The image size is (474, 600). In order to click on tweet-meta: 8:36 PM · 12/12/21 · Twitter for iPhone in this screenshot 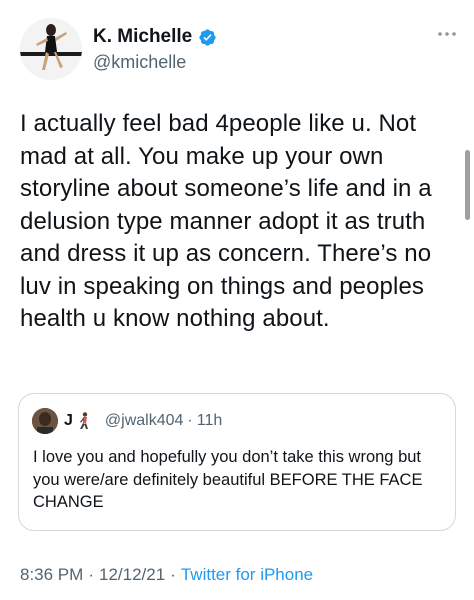, I will do `click(166, 575)`.